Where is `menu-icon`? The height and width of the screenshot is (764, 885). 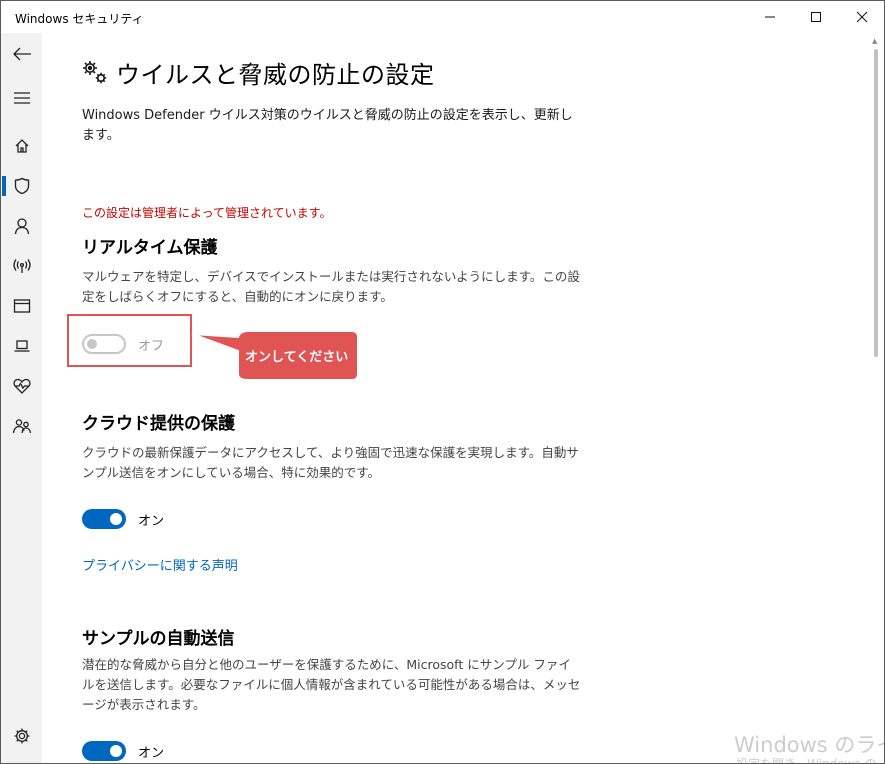
menu-icon is located at coordinates (21, 98).